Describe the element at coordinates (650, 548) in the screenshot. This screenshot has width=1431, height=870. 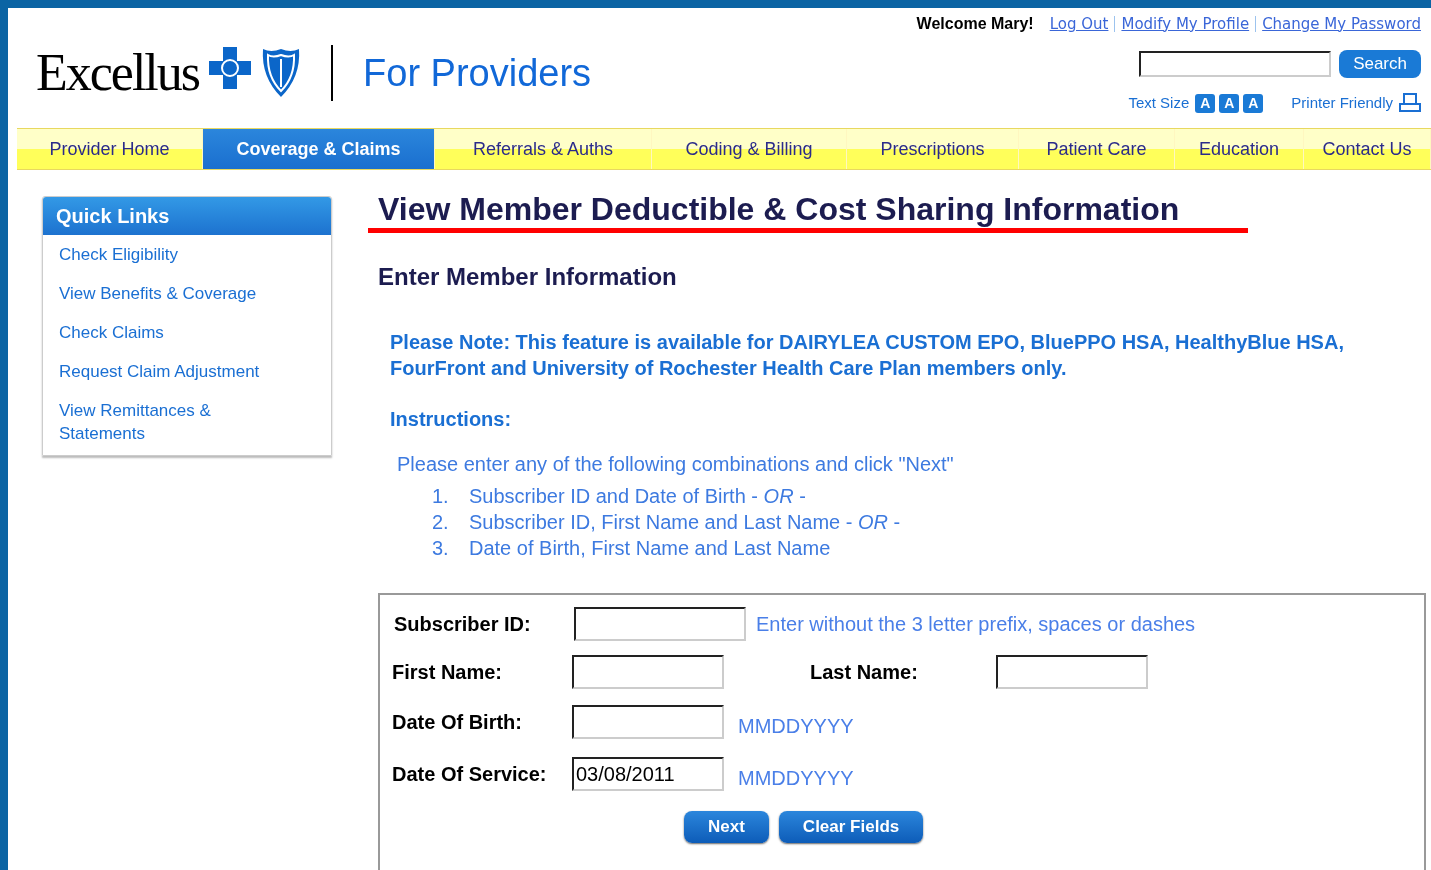
I see `combination-text: Date of Birth, First Name and Last Name` at that location.